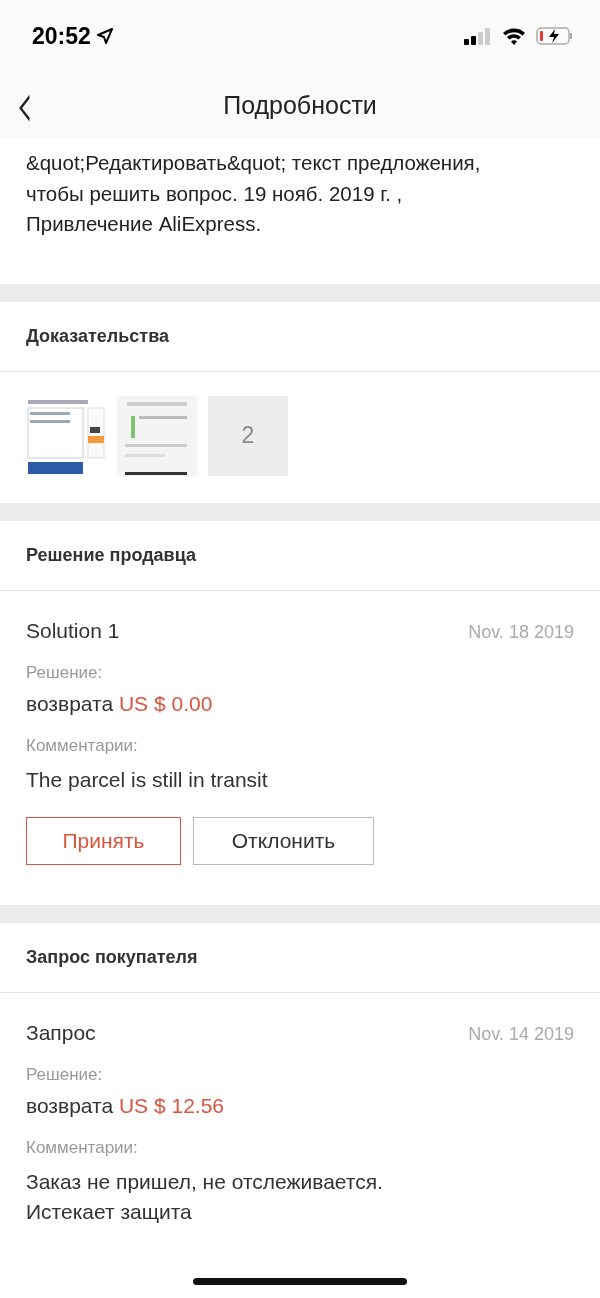  What do you see at coordinates (104, 36) in the screenshot?
I see `location-arrow-icon` at bounding box center [104, 36].